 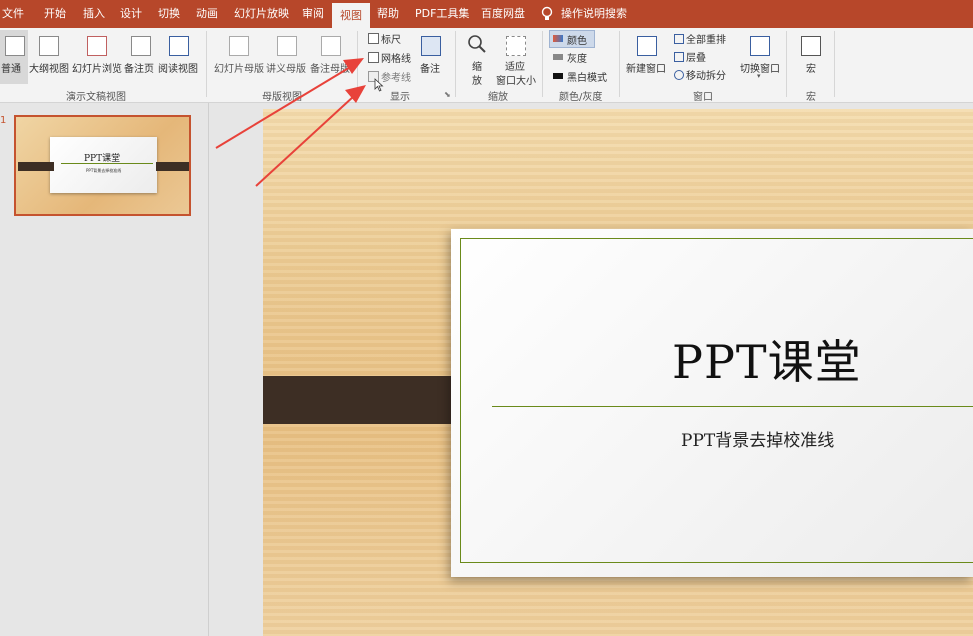 I want to click on handout-master-label: 讲义母版, so click(x=286, y=69).